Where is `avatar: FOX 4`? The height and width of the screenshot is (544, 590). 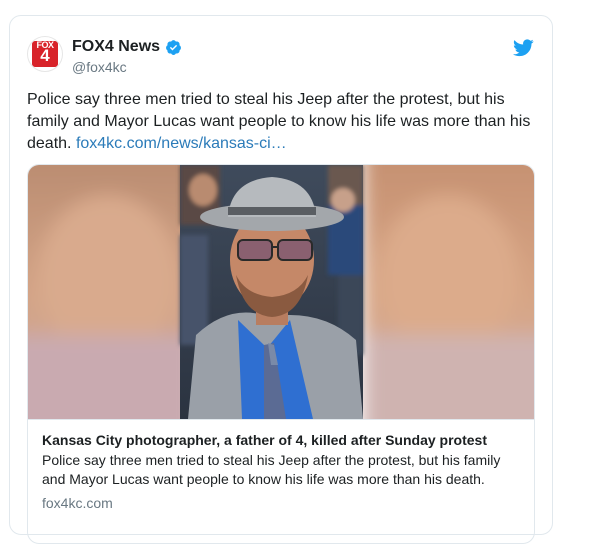
avatar: FOX 4 is located at coordinates (45, 54).